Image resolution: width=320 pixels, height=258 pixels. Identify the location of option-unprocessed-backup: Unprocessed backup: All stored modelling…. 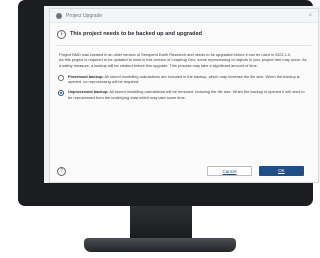
(183, 94).